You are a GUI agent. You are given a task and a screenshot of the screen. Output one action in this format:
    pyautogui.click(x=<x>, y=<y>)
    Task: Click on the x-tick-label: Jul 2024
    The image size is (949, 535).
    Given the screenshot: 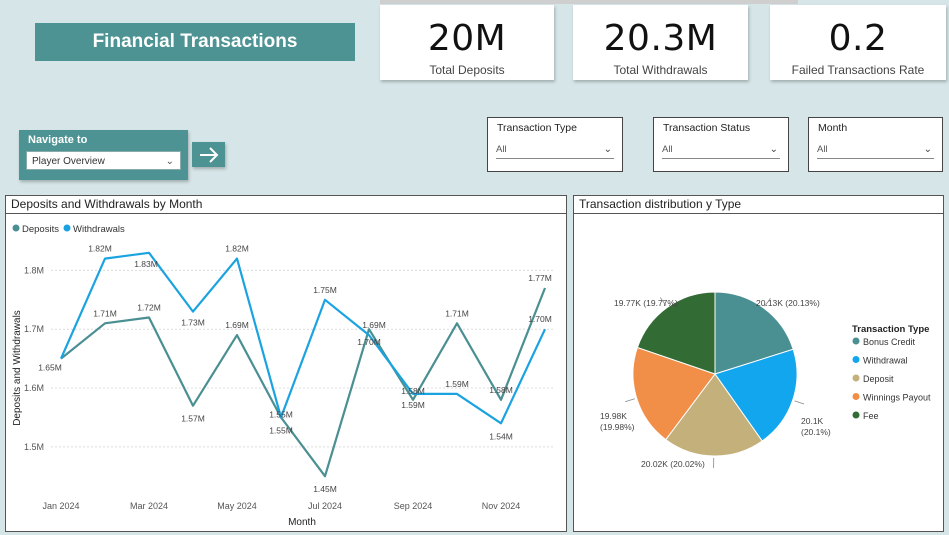 What is the action you would take?
    pyautogui.click(x=325, y=506)
    